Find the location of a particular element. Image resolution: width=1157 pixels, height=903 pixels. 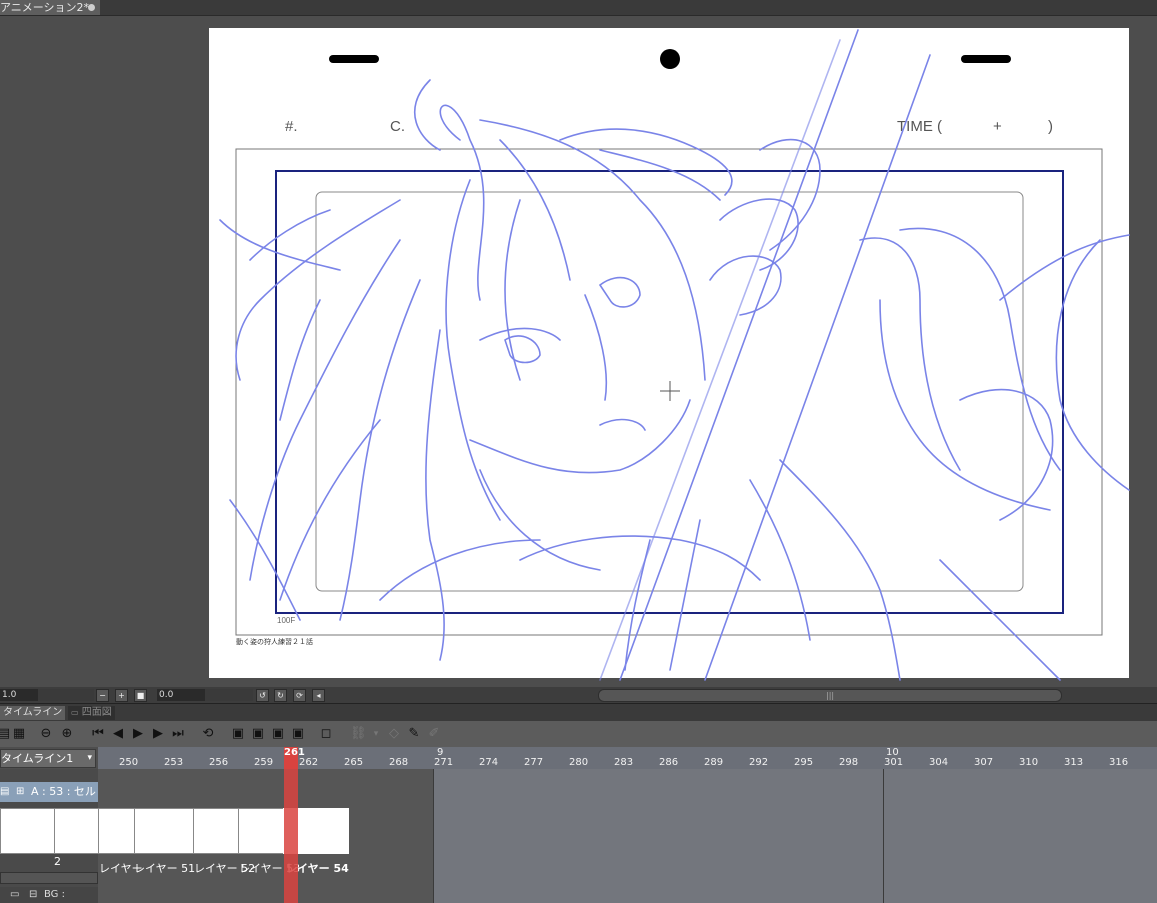

scrollbar-grip-icon: ||| is located at coordinates (830, 695).